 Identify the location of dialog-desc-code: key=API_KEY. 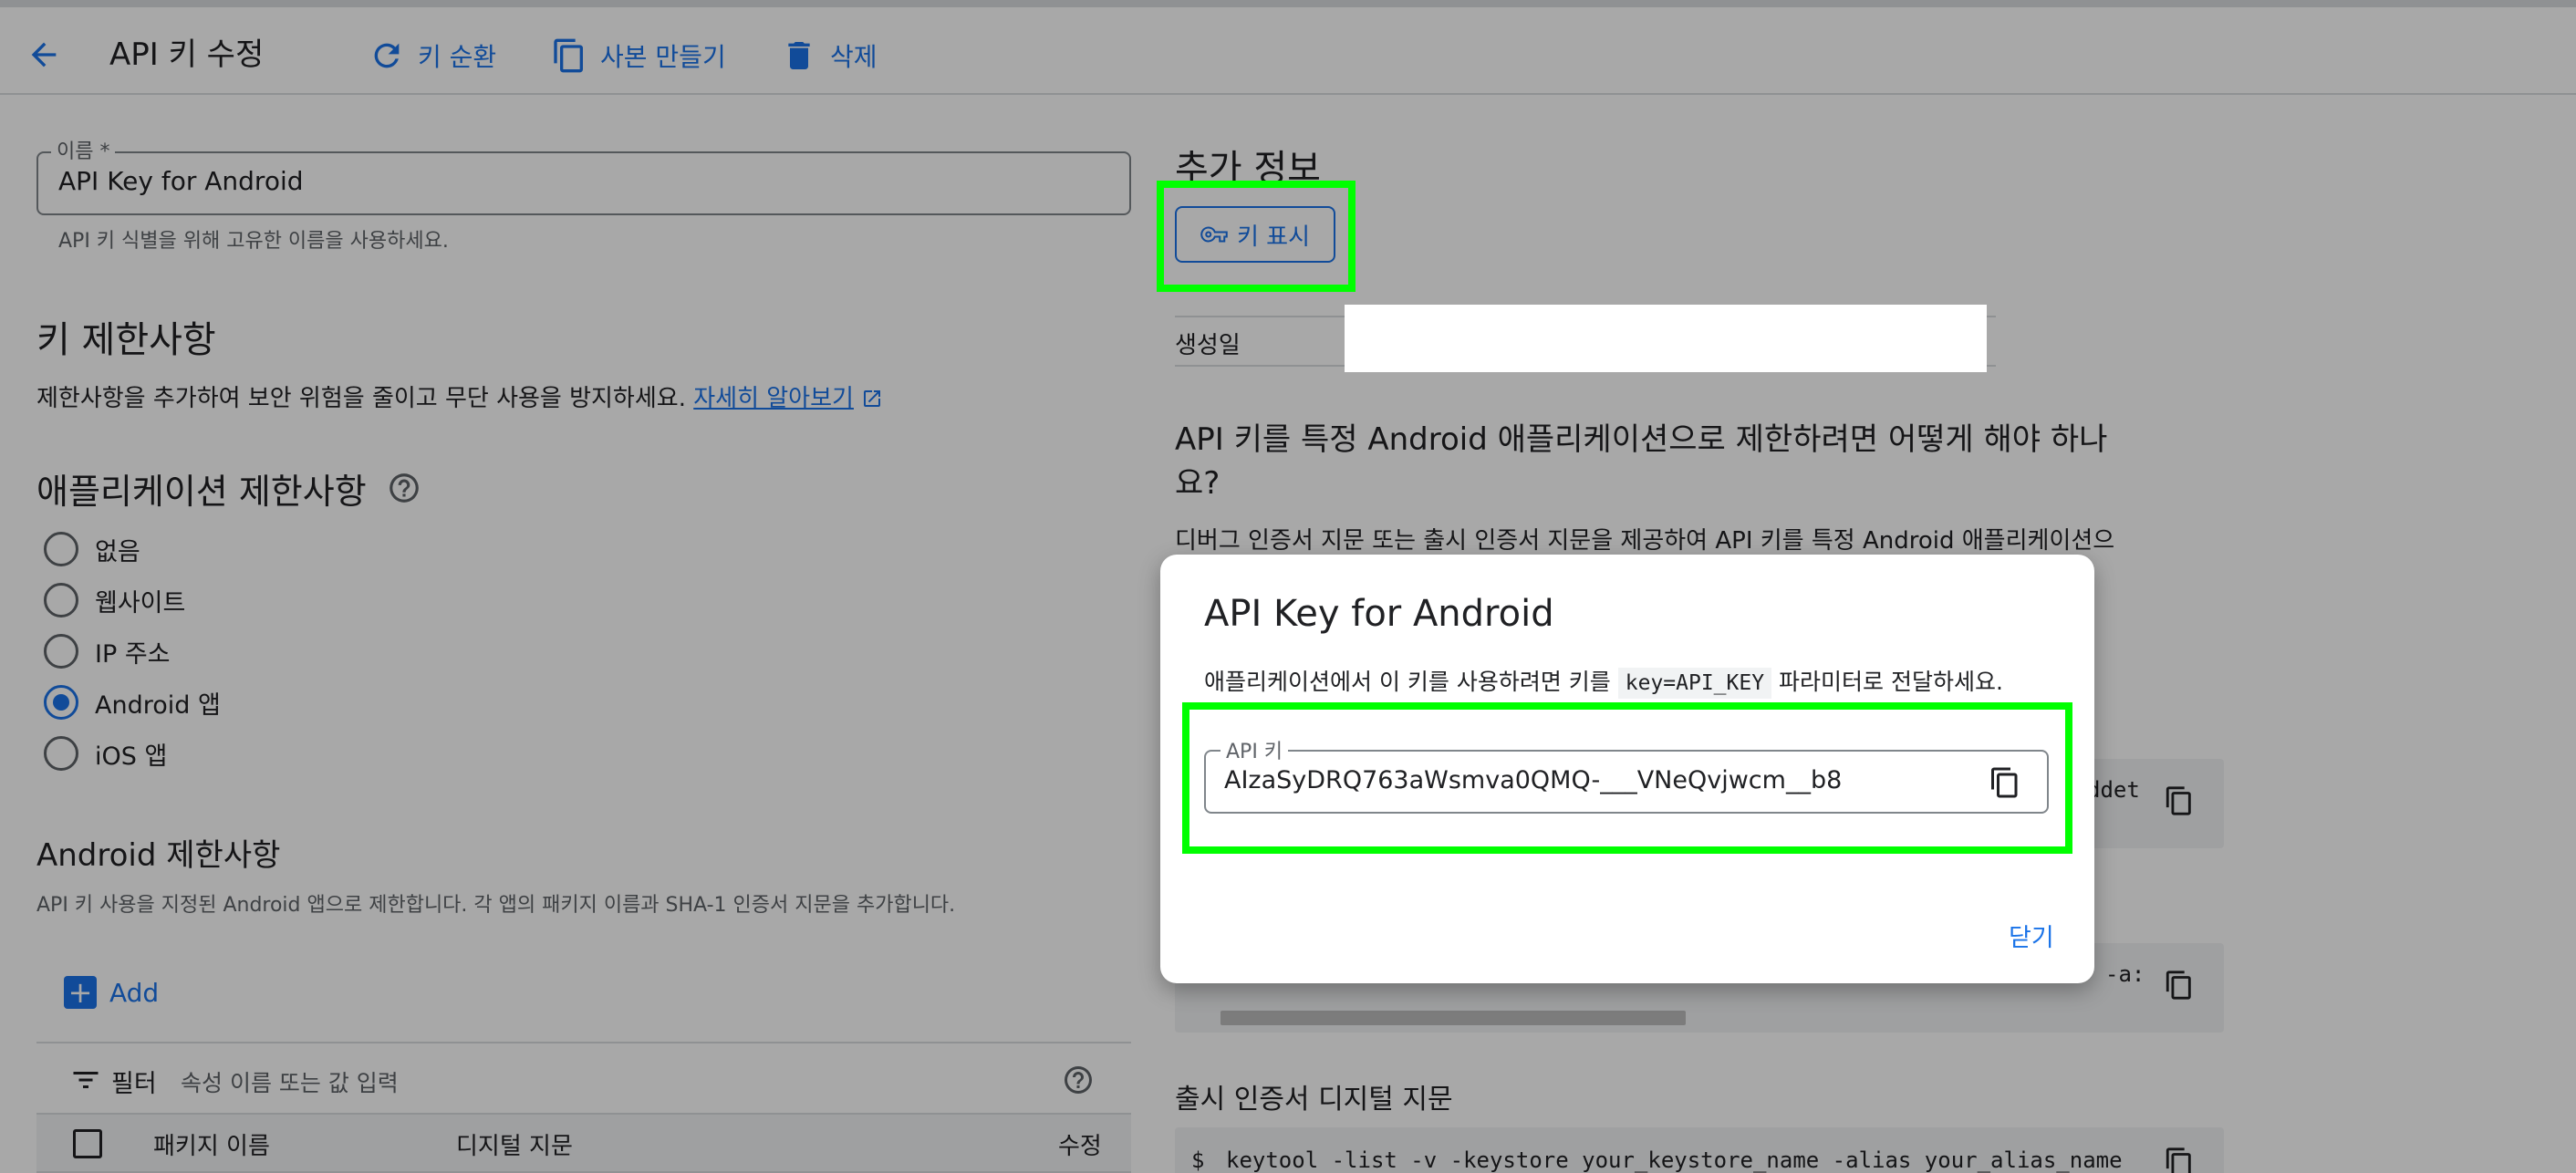
(1694, 683).